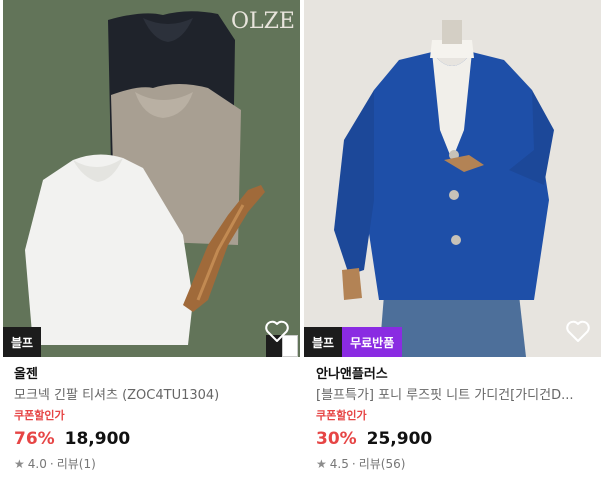 The image size is (601, 481). Describe the element at coordinates (399, 439) in the screenshot. I see `sale-price: 25,900` at that location.